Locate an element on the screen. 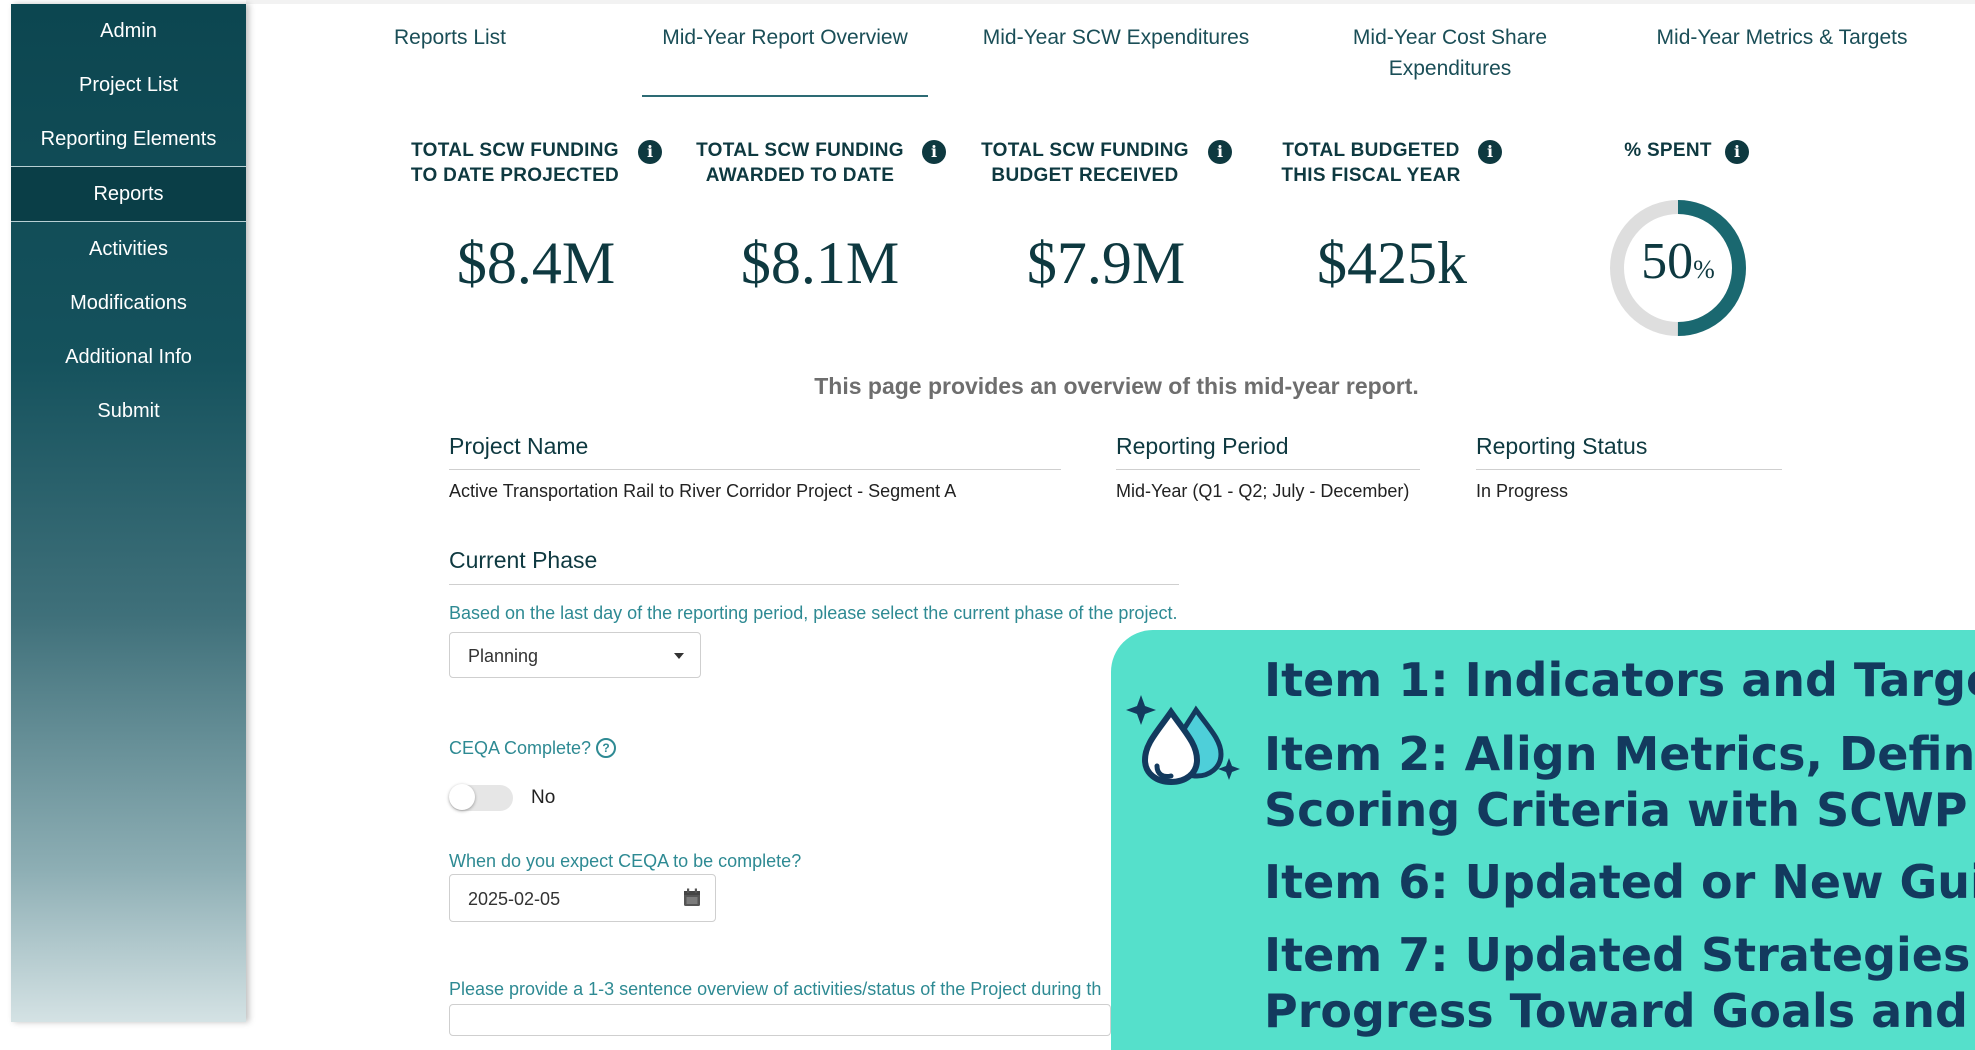 Image resolution: width=1975 pixels, height=1050 pixels. percent-spent-number: 50 is located at coordinates (1667, 261).